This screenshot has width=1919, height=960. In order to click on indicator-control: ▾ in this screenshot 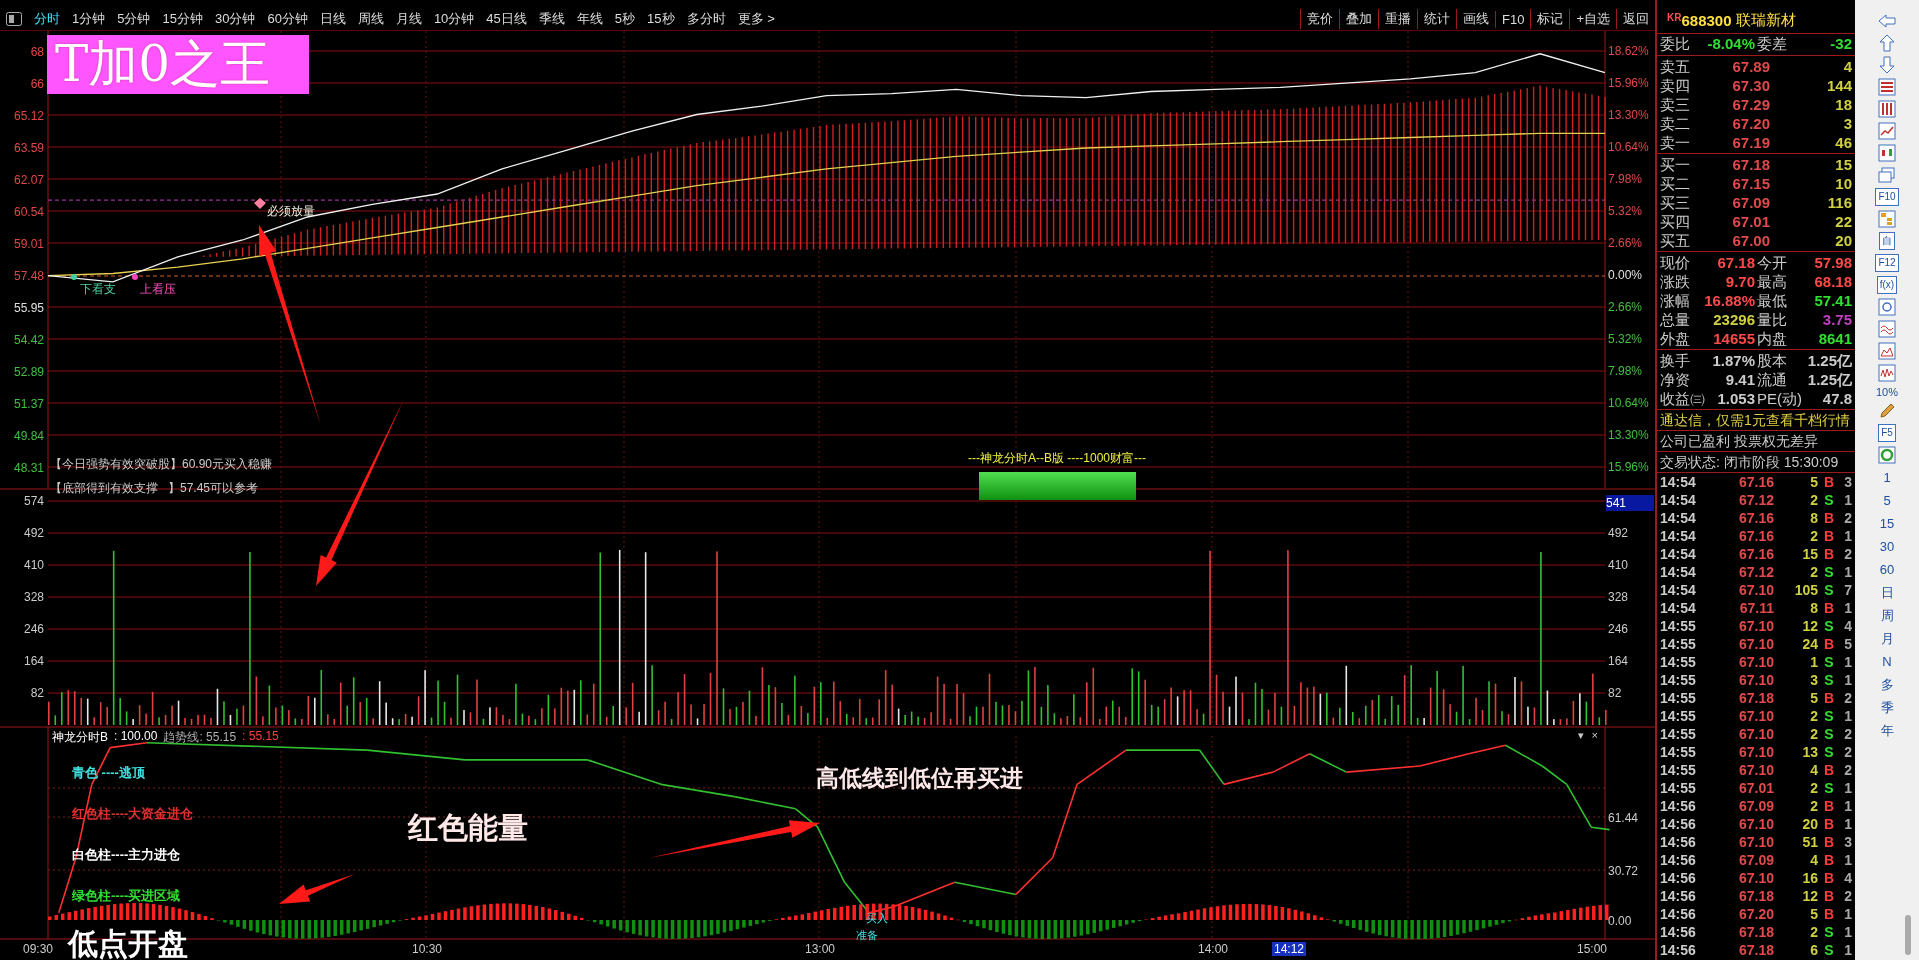, I will do `click(1581, 735)`.